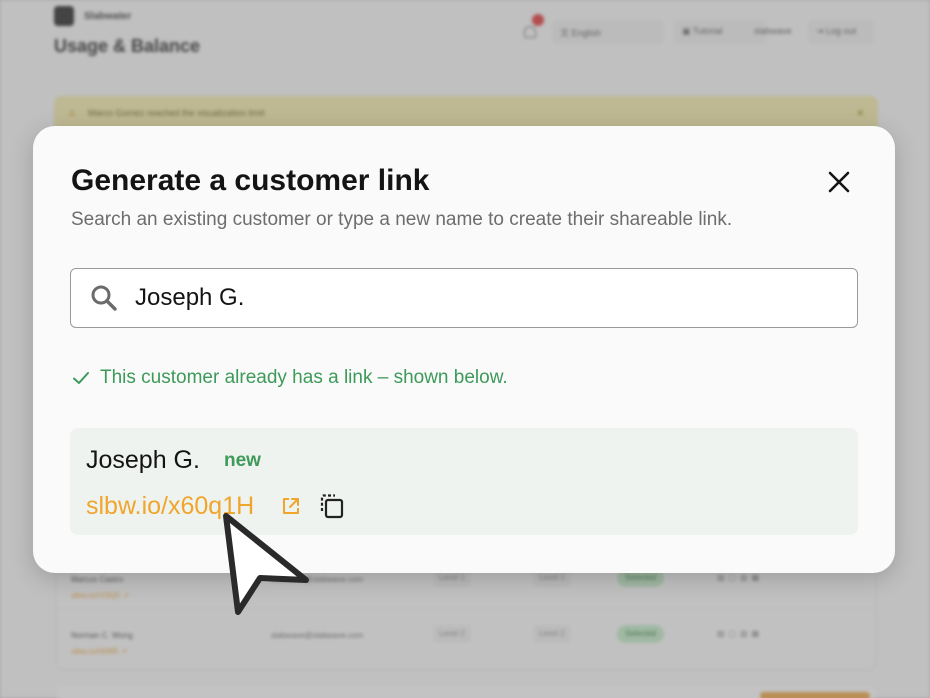 The width and height of the screenshot is (930, 698). I want to click on close-icon, so click(839, 182).